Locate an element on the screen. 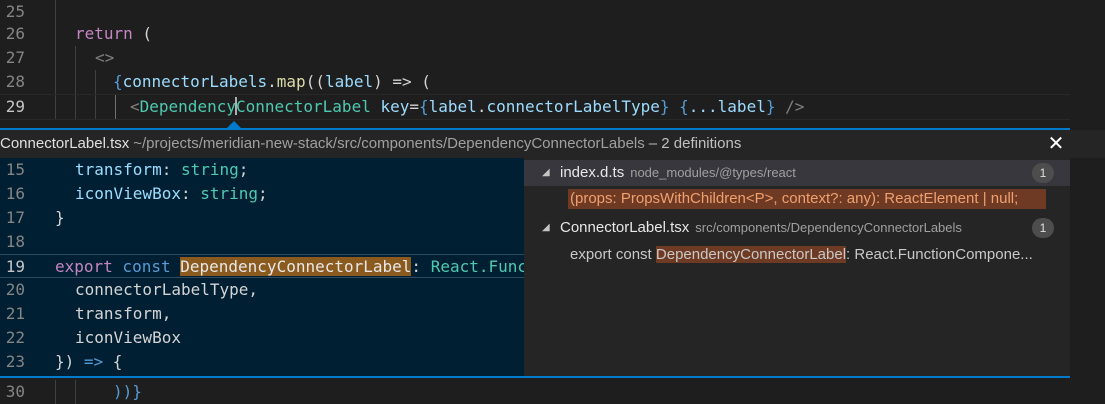 This screenshot has width=1105, height=404. line-number: 27 is located at coordinates (15, 57).